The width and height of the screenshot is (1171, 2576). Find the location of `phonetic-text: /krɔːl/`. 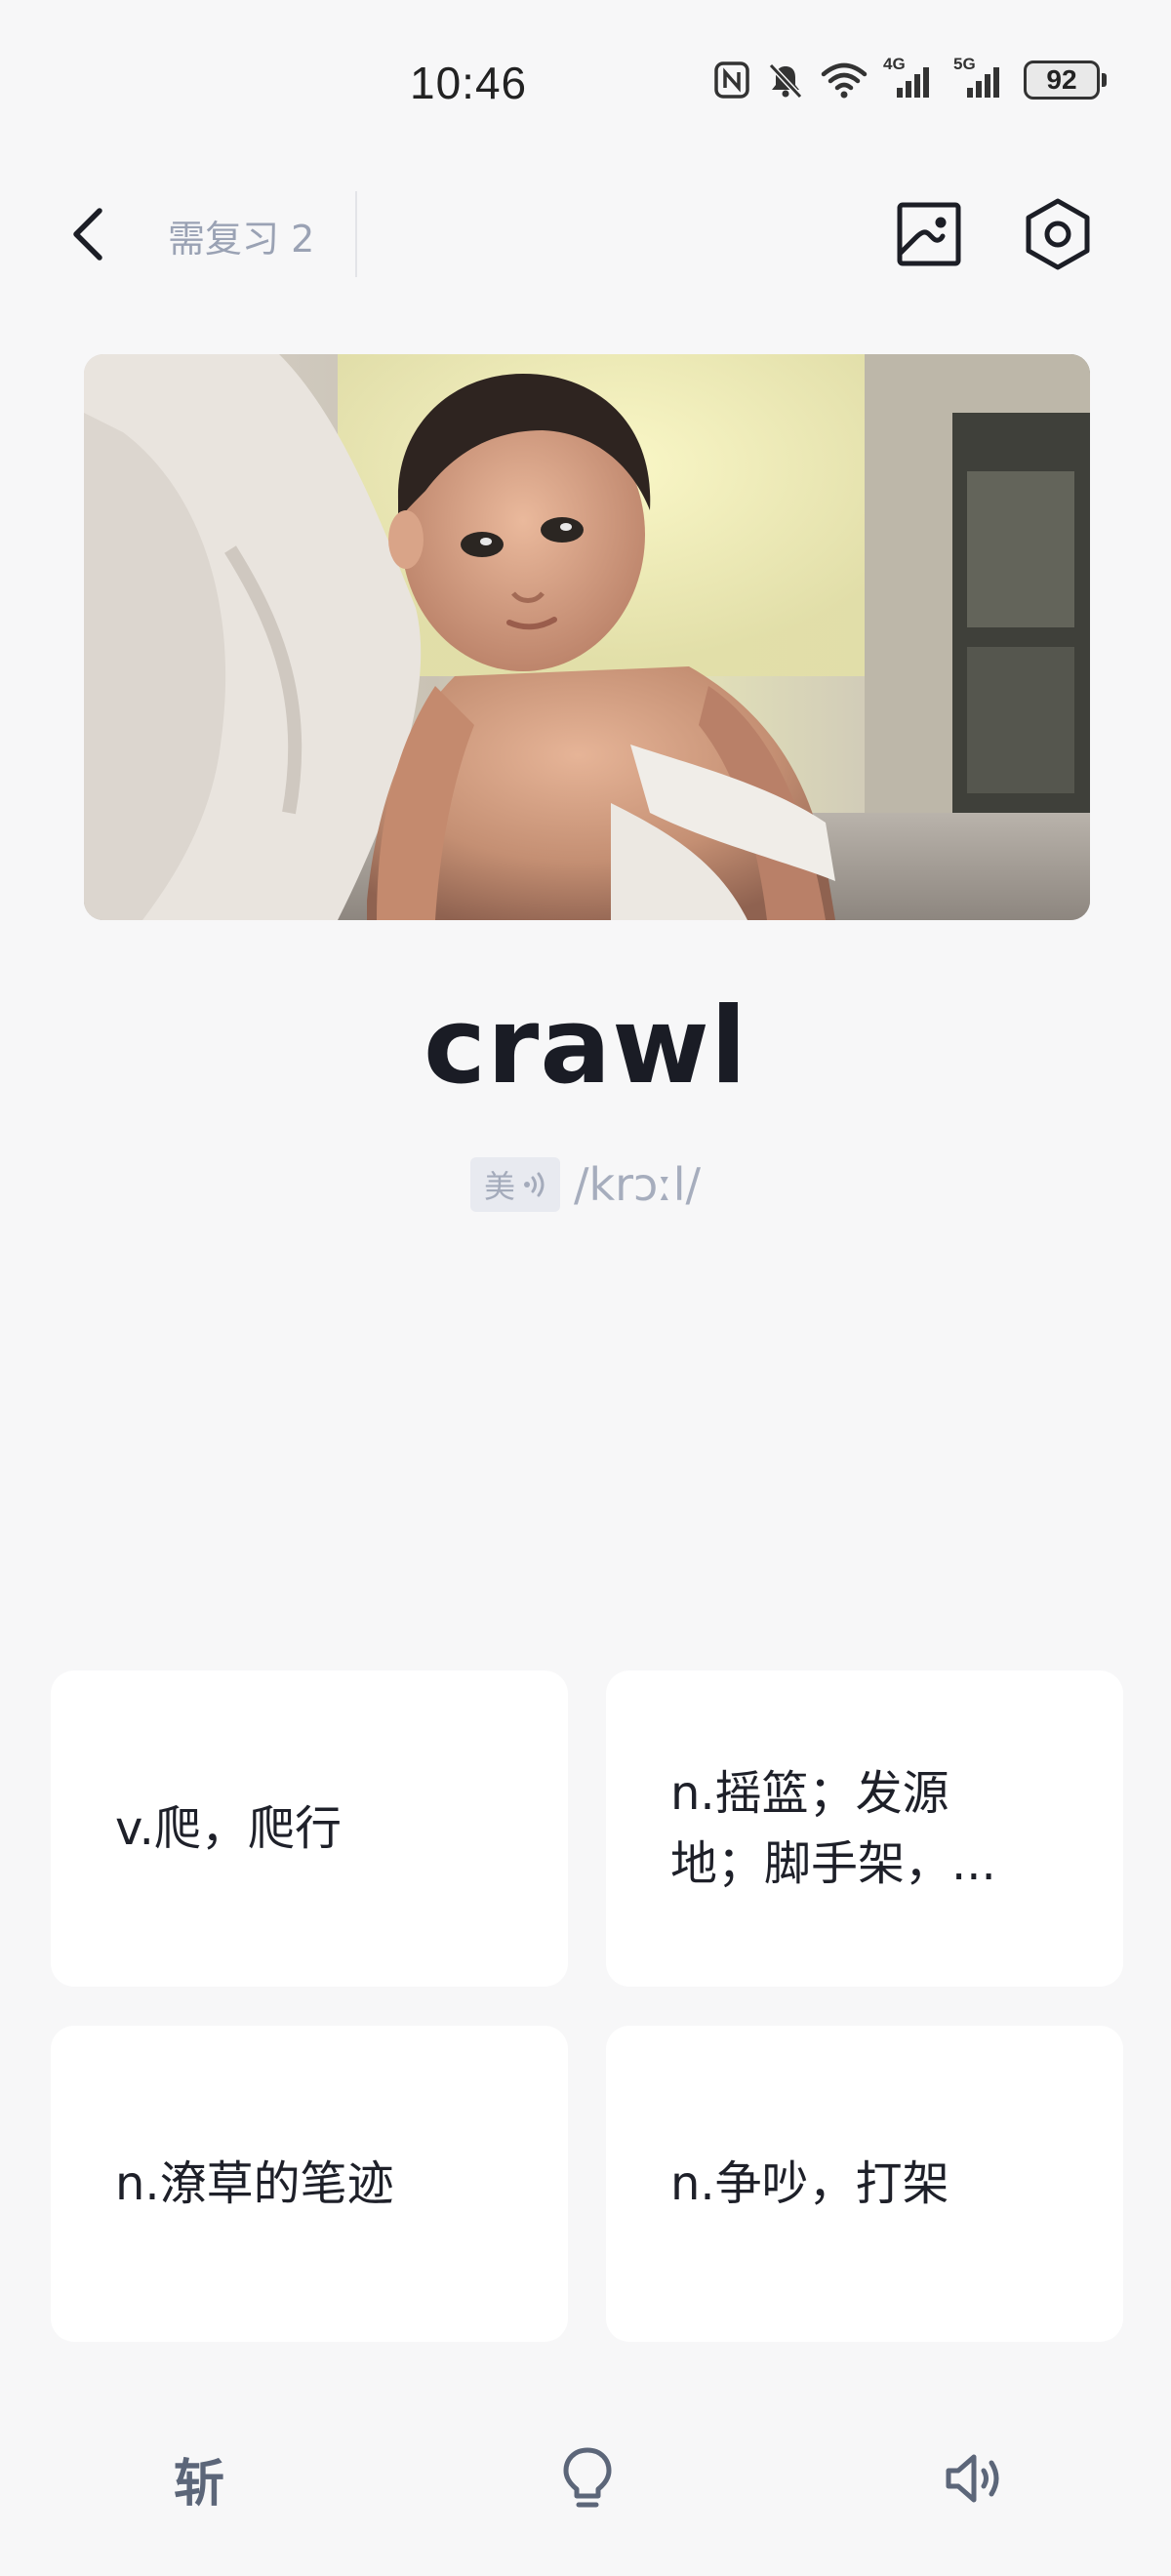

phonetic-text: /krɔːl/ is located at coordinates (637, 1184).